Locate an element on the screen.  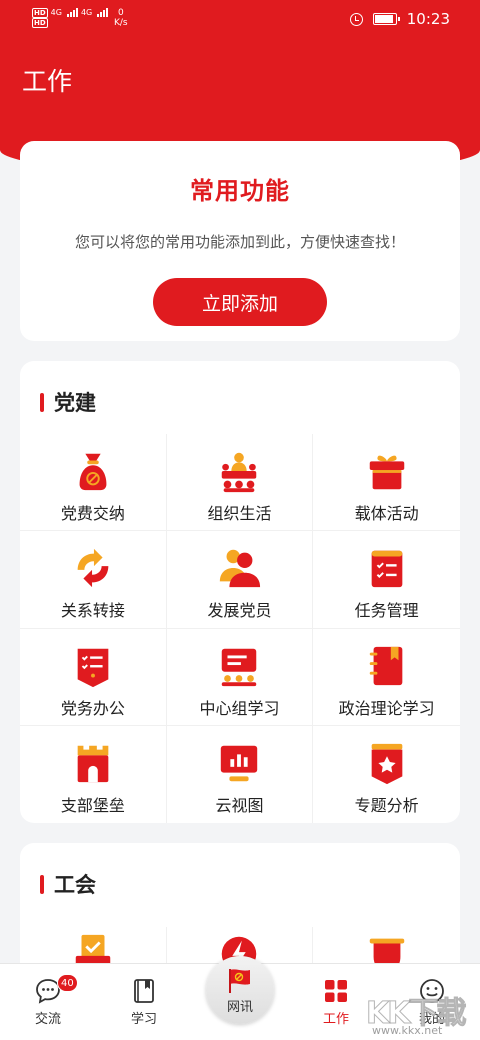
grid-item-branch-fortress: 支部堡垒 is located at coordinates (93, 774).